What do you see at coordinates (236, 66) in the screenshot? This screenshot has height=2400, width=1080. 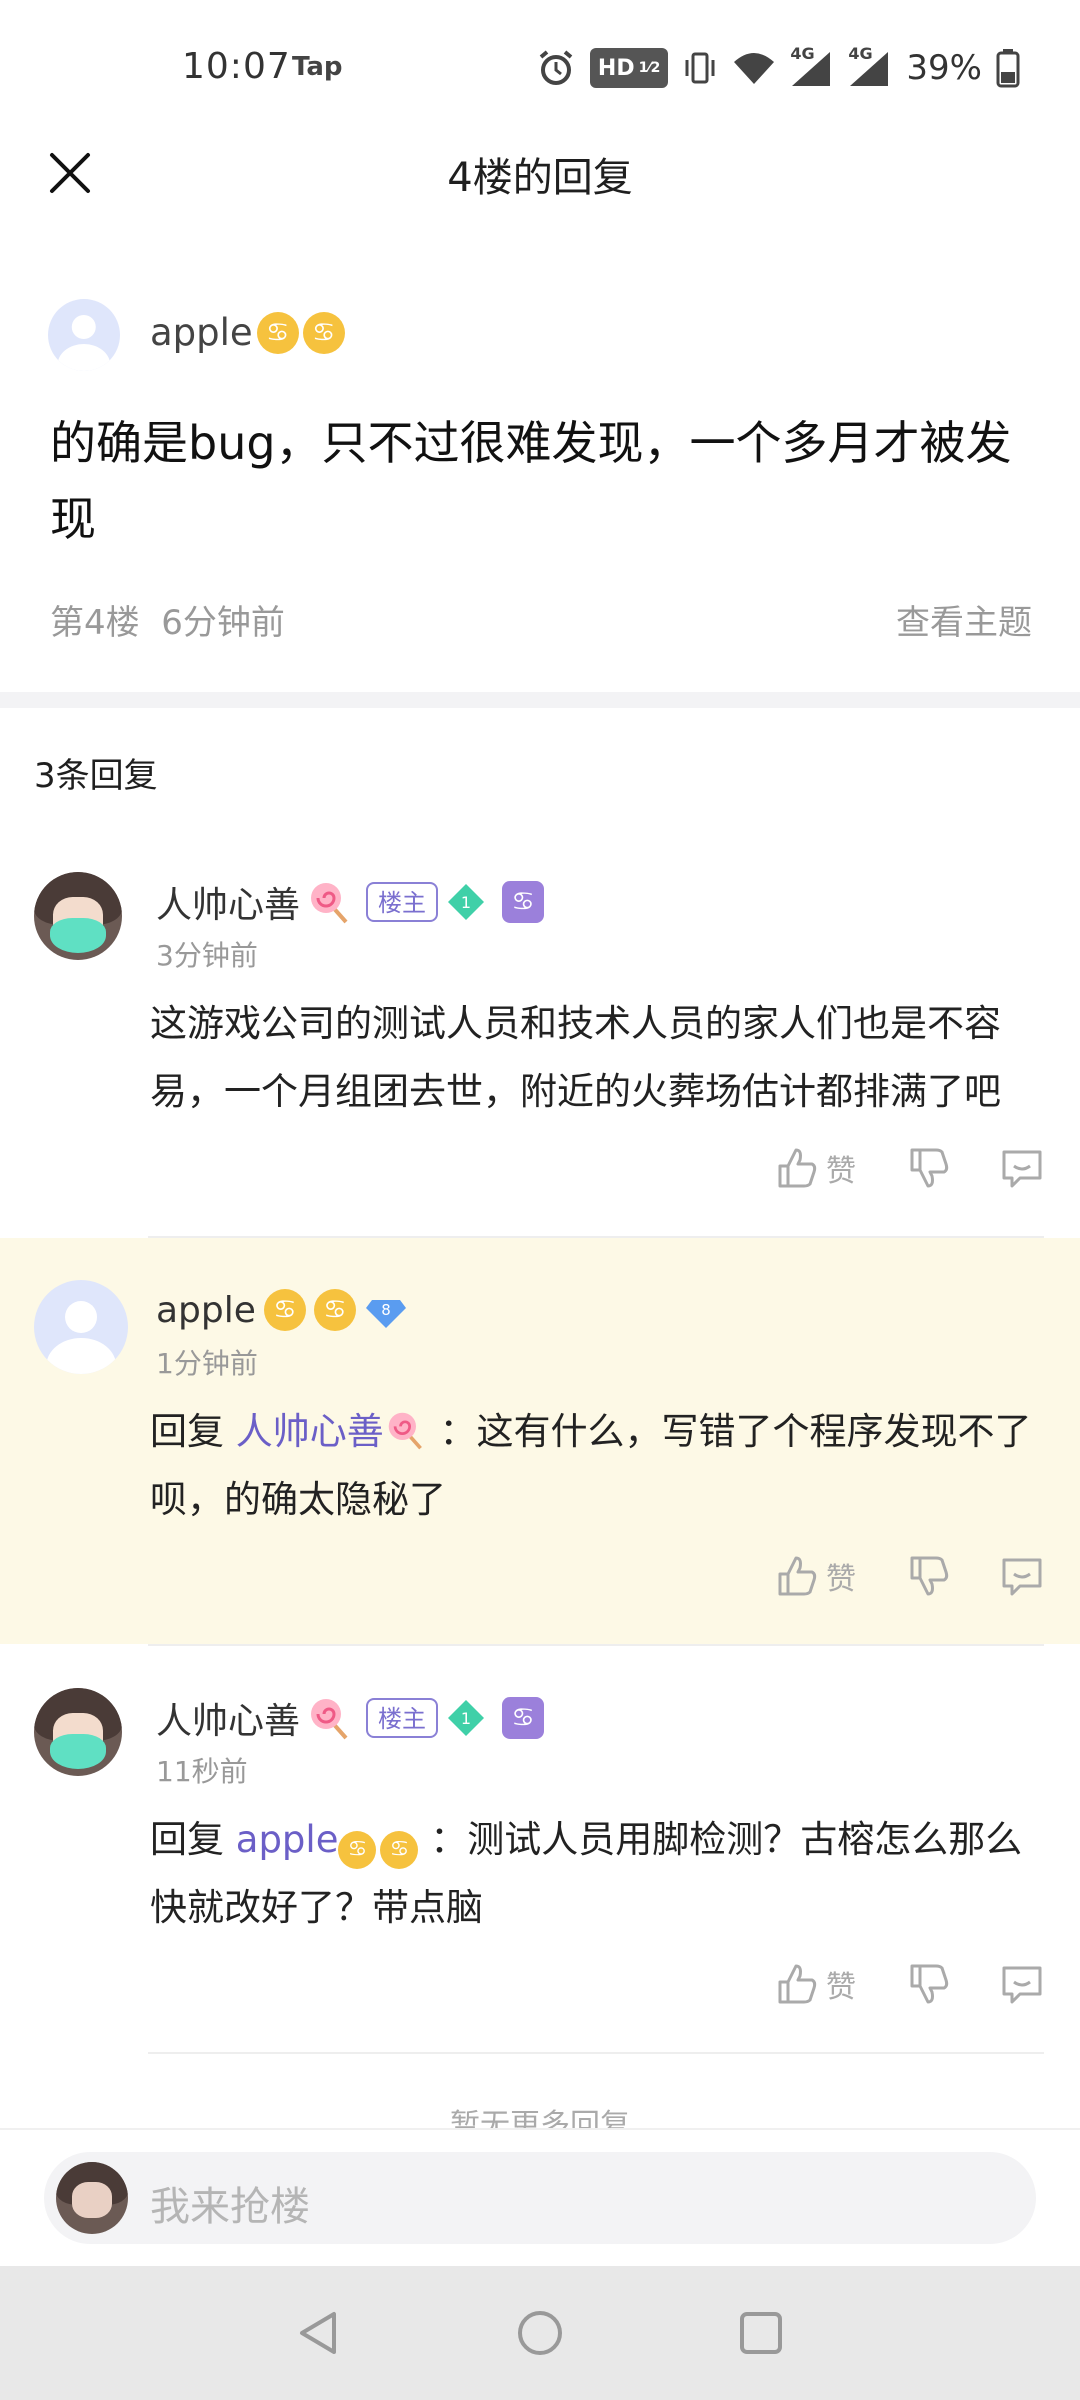 I see `status-time: 10:07` at bounding box center [236, 66].